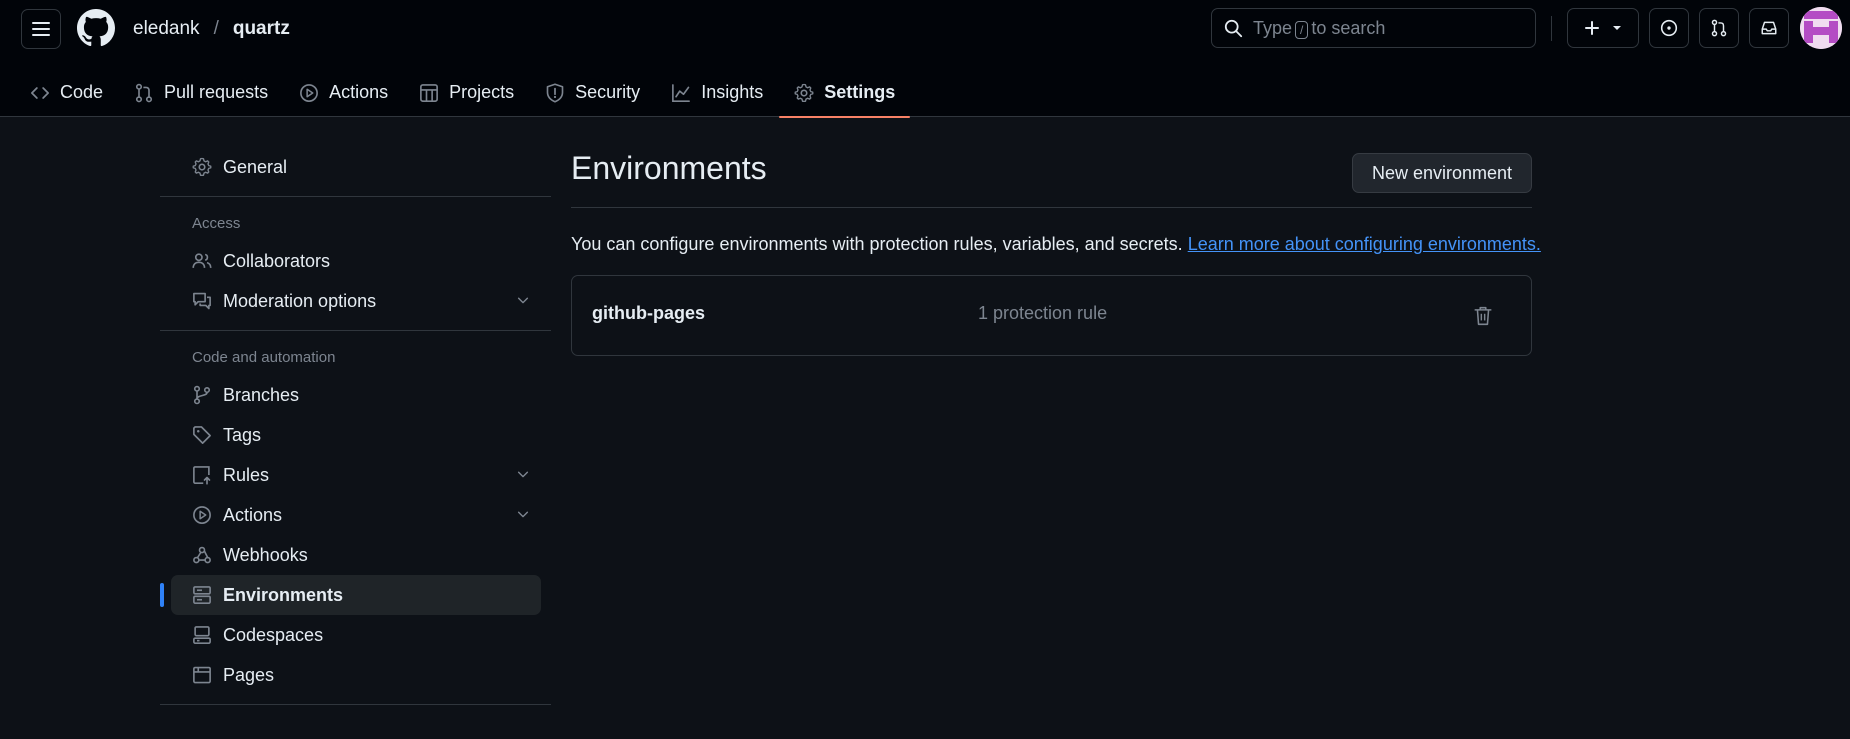 The width and height of the screenshot is (1850, 739). I want to click on sidebar-item-codespaces: Codespaces, so click(356, 635).